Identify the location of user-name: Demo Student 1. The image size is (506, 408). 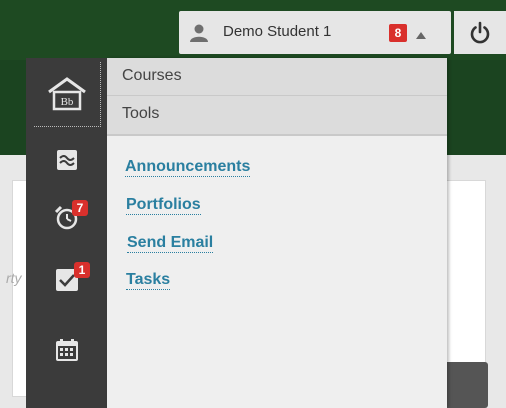
(277, 31).